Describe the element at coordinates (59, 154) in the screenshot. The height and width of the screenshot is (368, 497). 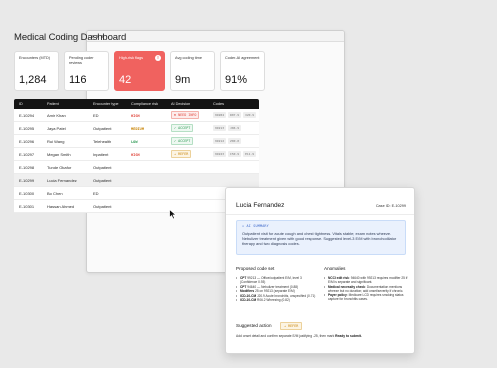
I see `cell-patient: Megan Smith` at that location.